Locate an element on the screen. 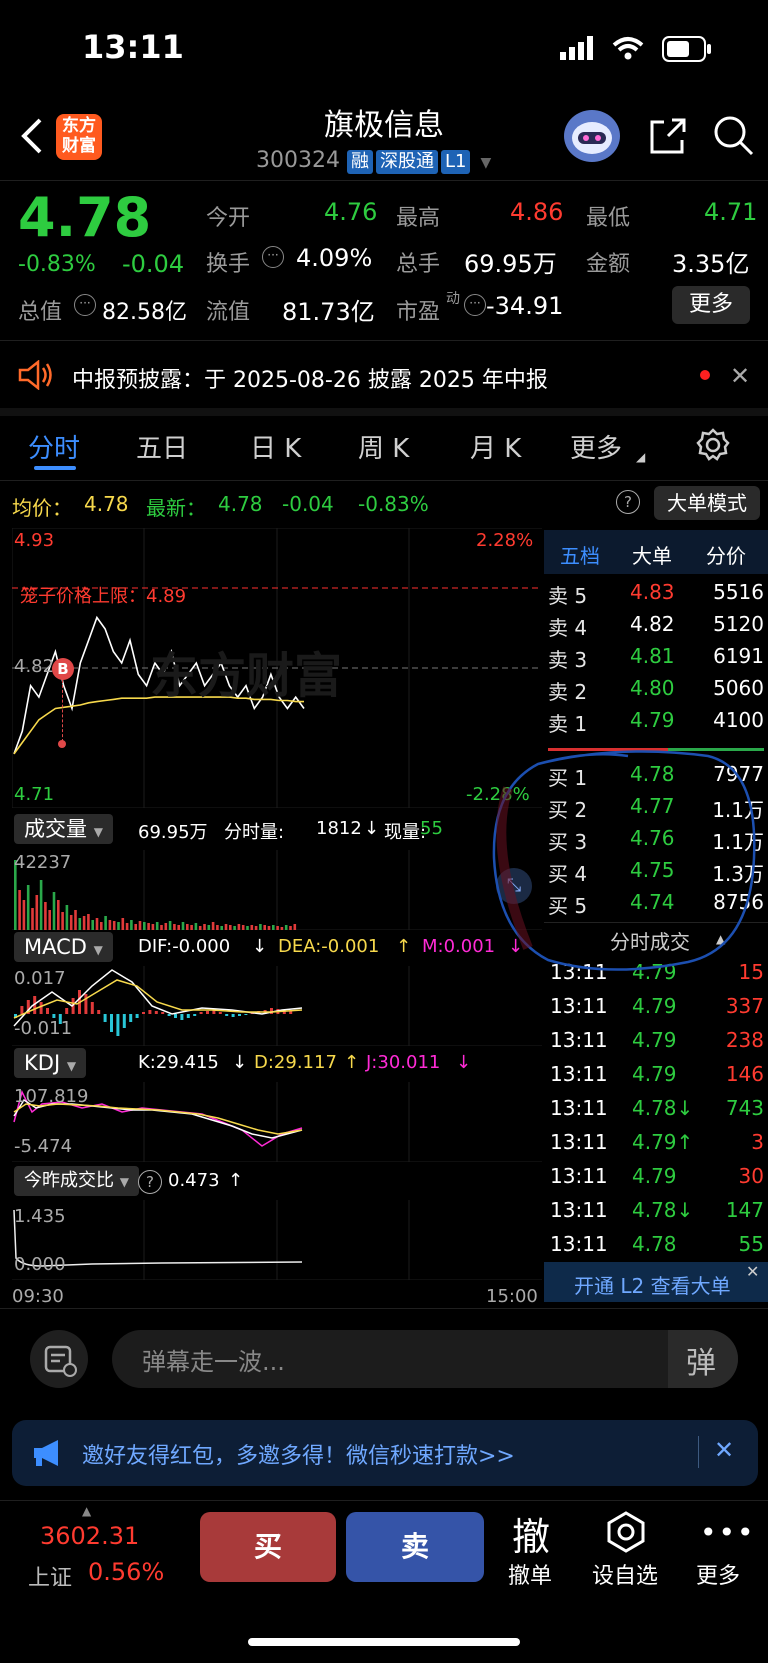 The image size is (768, 1663). tab-active-underline is located at coordinates (55, 468).